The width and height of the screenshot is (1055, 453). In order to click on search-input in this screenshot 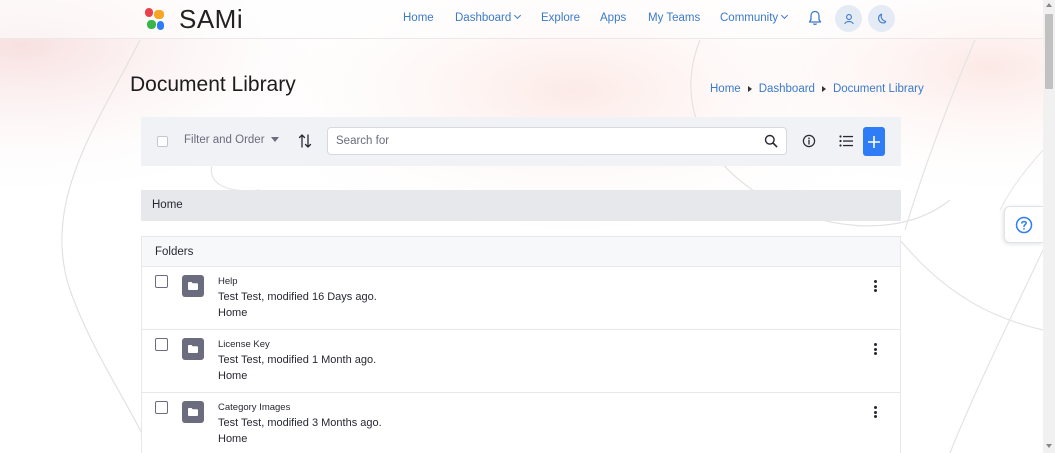, I will do `click(538, 141)`.